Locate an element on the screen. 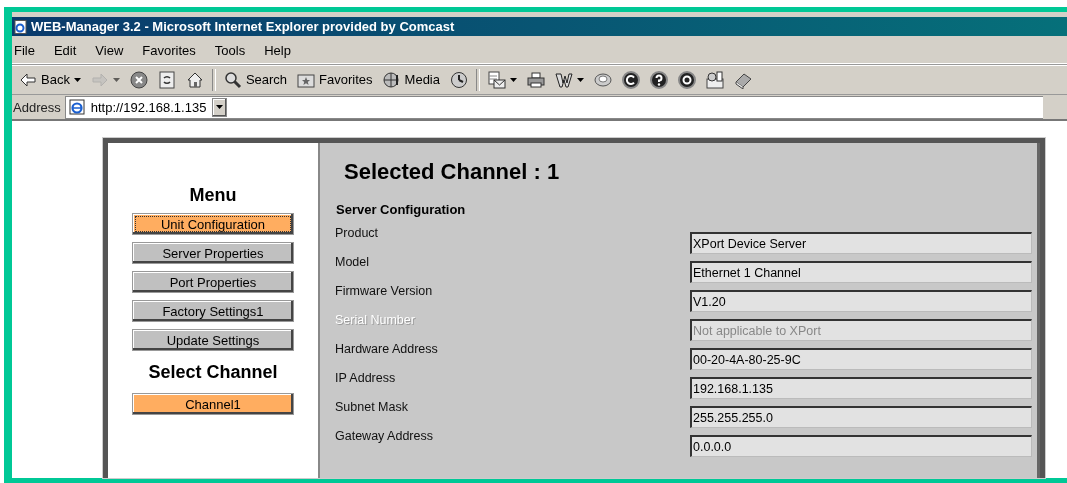 The height and width of the screenshot is (483, 1067). search-button: Search is located at coordinates (255, 79).